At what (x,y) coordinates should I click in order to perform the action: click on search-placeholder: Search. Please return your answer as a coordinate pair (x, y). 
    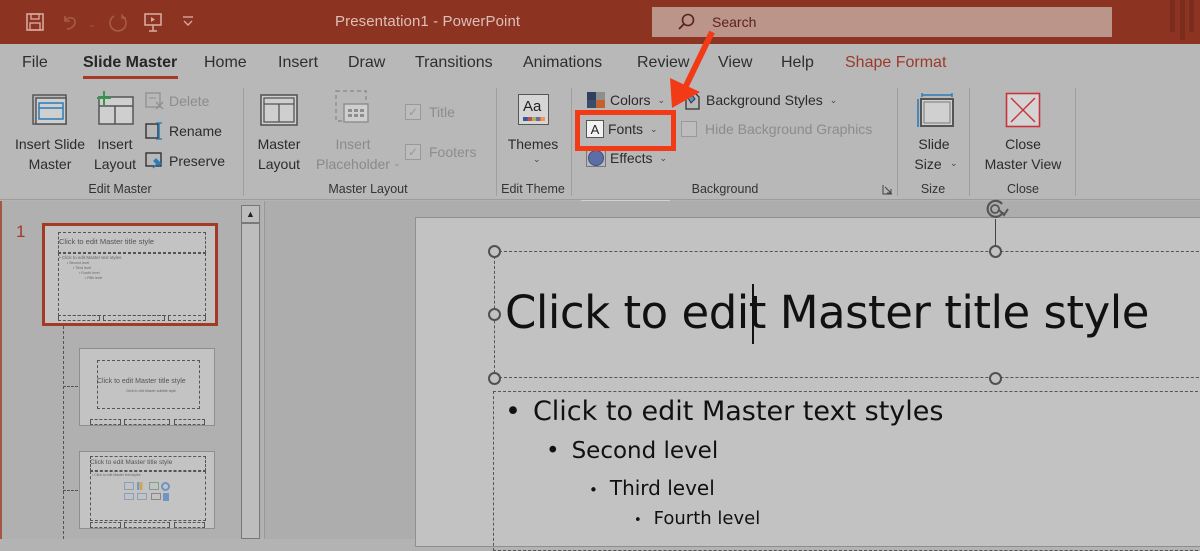
    Looking at the image, I should click on (734, 22).